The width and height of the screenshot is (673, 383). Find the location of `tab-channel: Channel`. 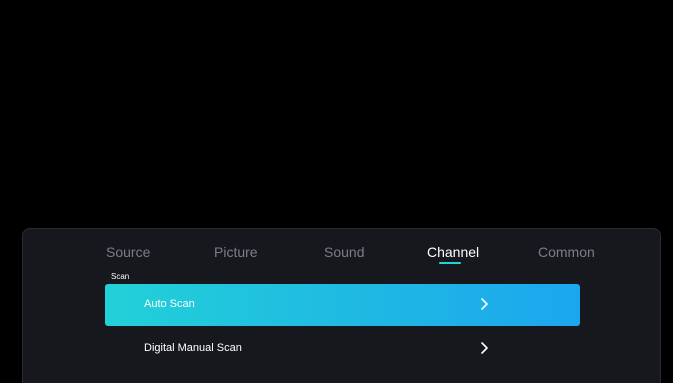

tab-channel: Channel is located at coordinates (453, 252).